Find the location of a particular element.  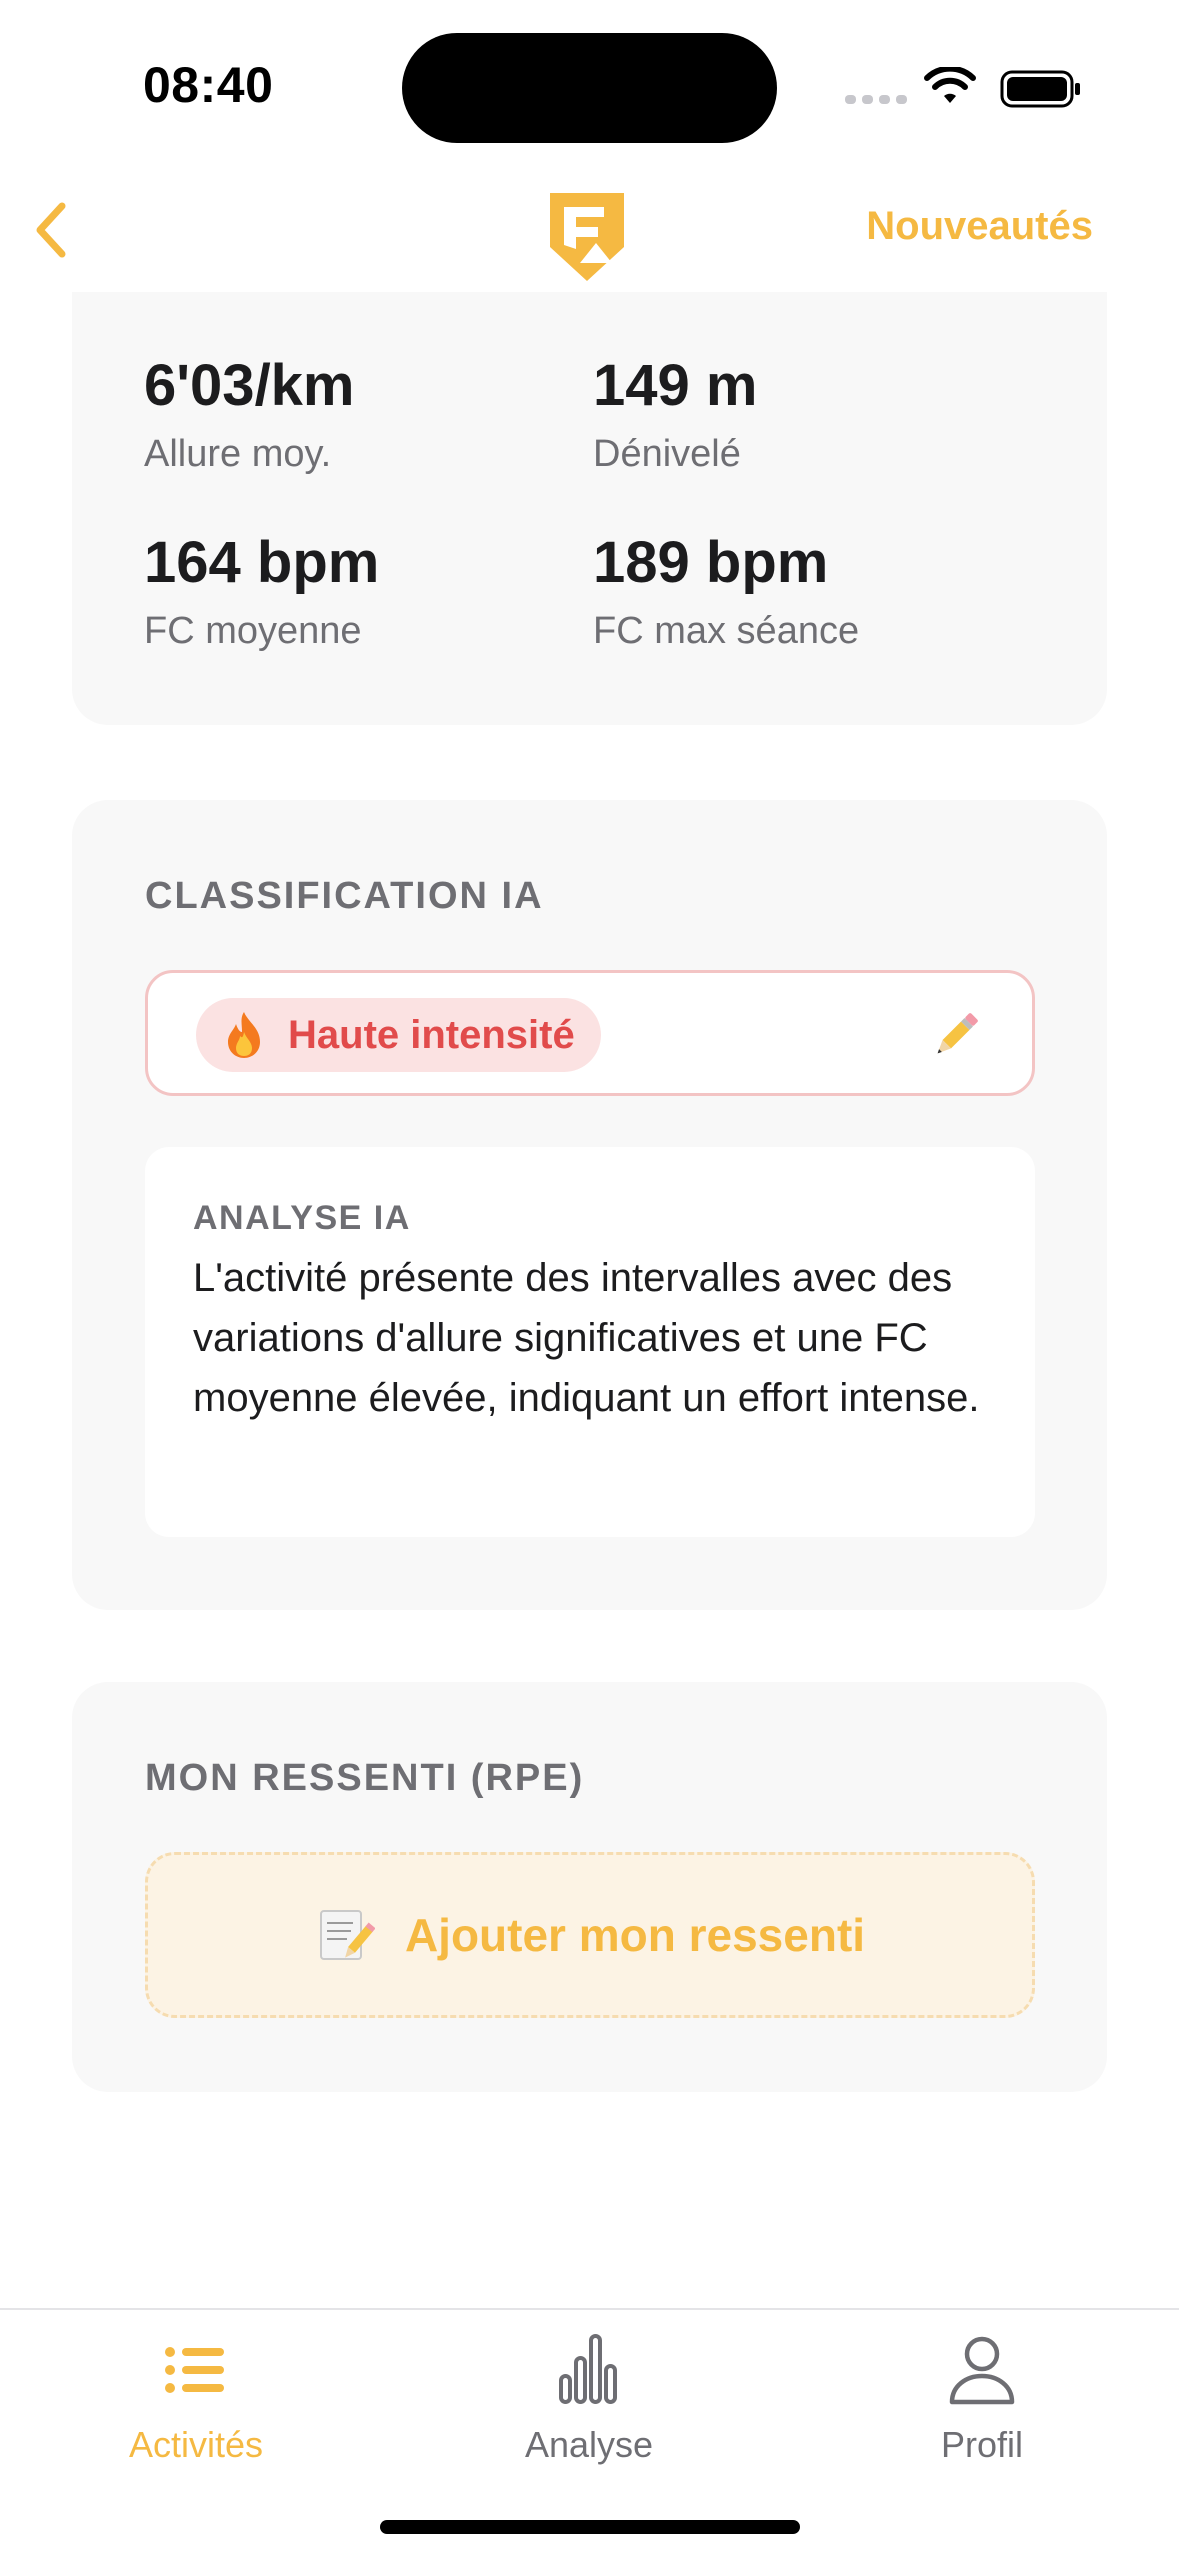

stat-label: FC moyenne is located at coordinates (253, 631).